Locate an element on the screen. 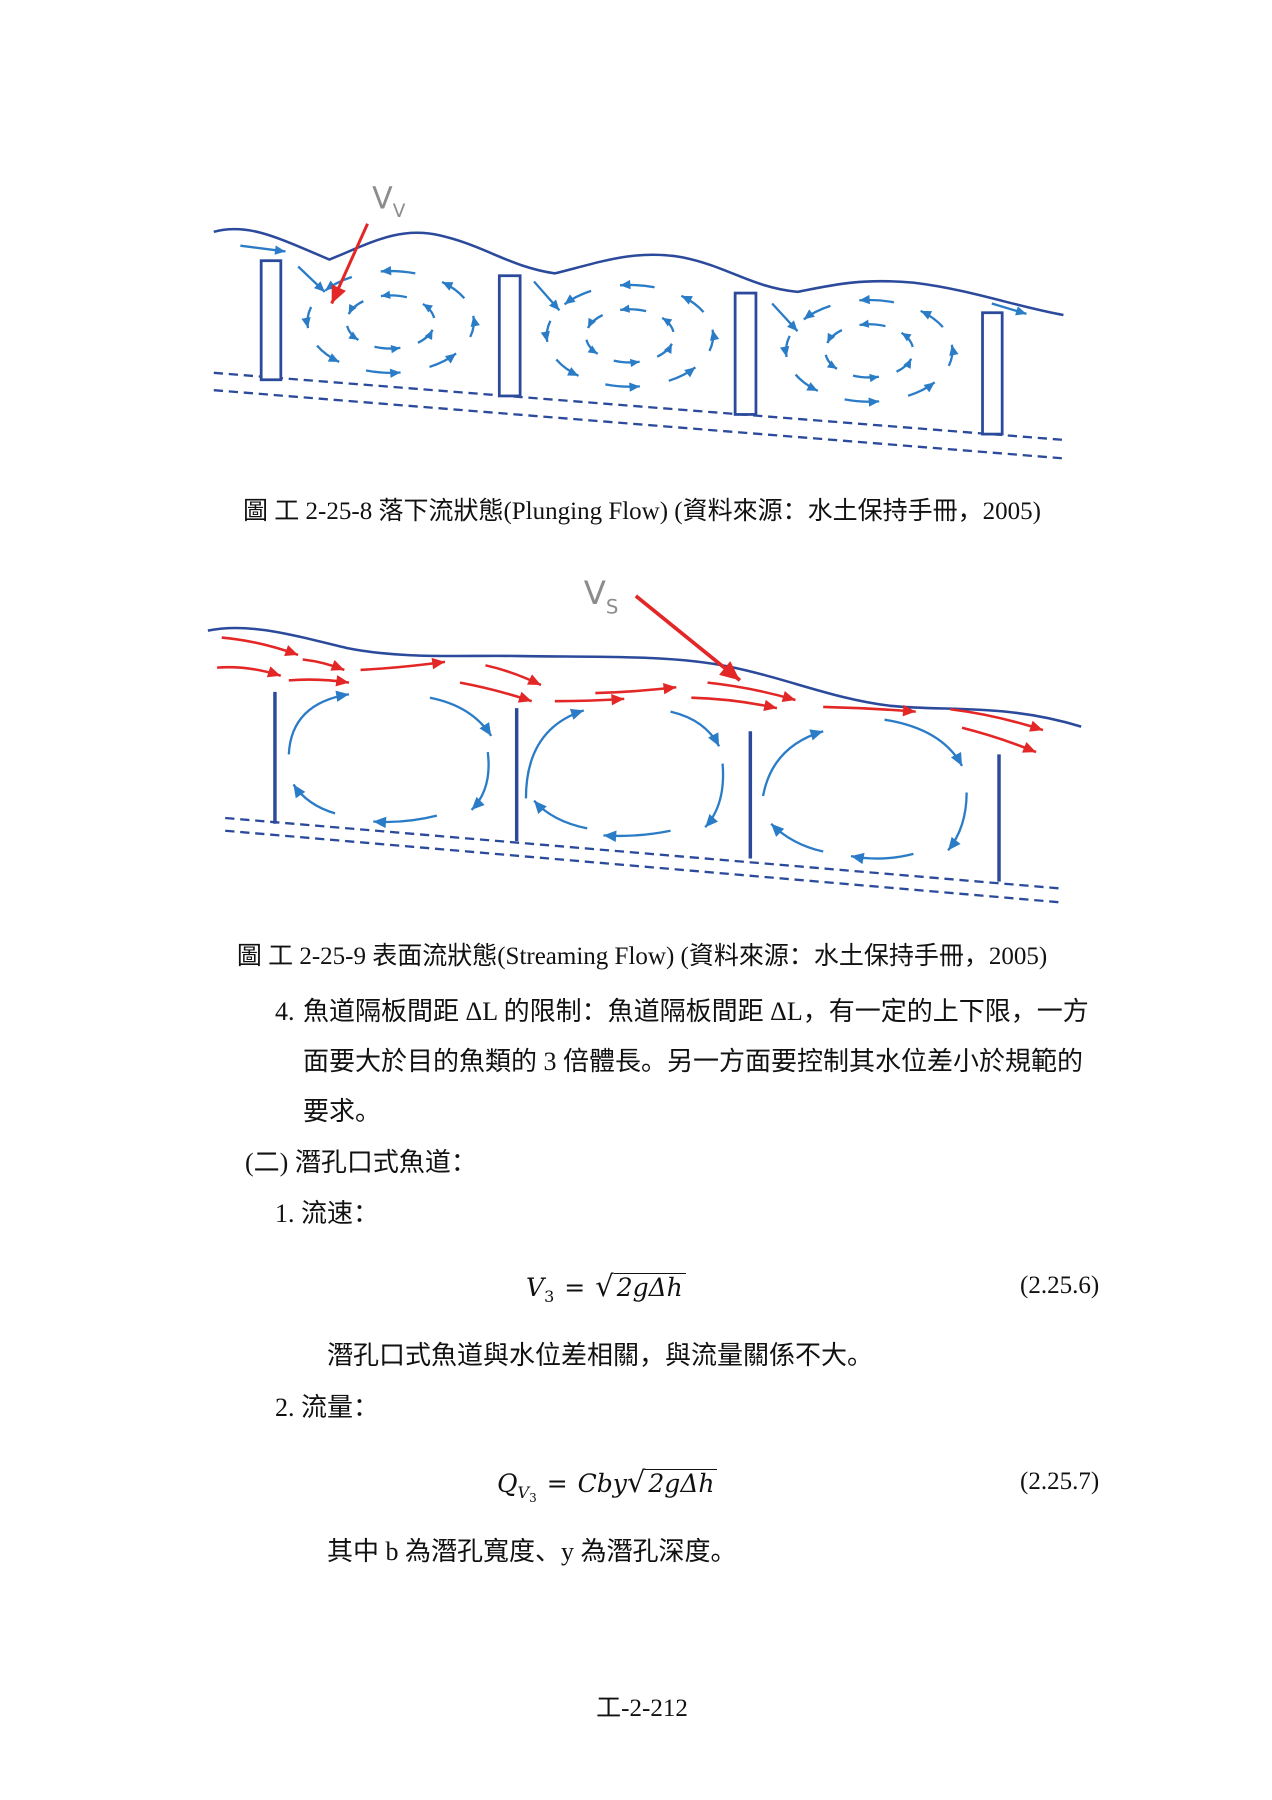  equals-sign: = is located at coordinates (575, 1287).